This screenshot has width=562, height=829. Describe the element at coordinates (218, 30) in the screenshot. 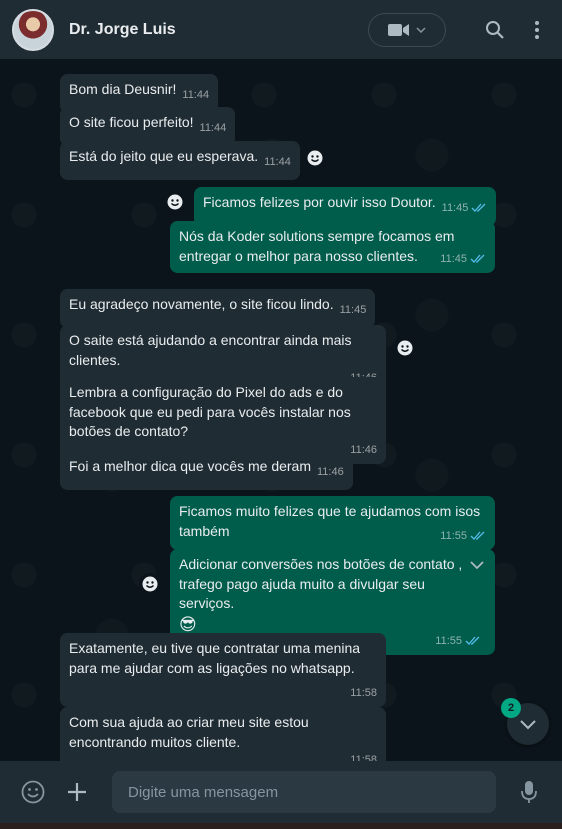

I see `contact-name: Dr. Jorge Luis` at that location.